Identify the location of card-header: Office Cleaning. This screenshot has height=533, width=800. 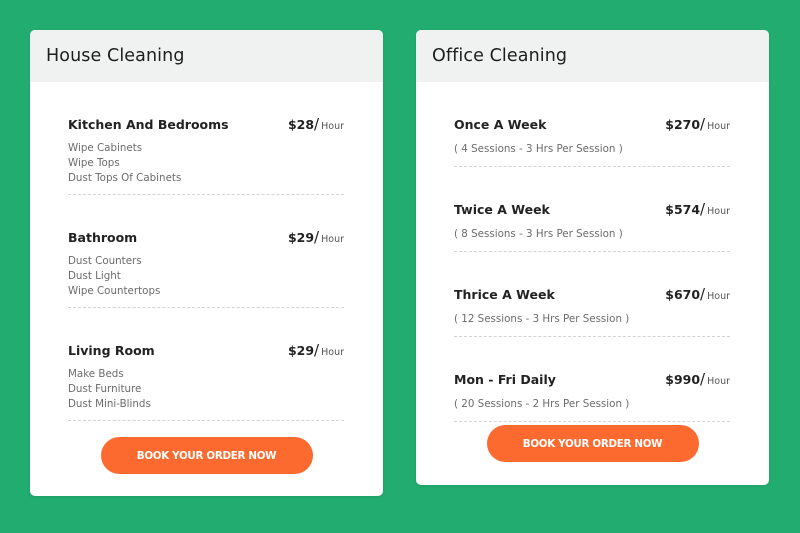
(592, 56).